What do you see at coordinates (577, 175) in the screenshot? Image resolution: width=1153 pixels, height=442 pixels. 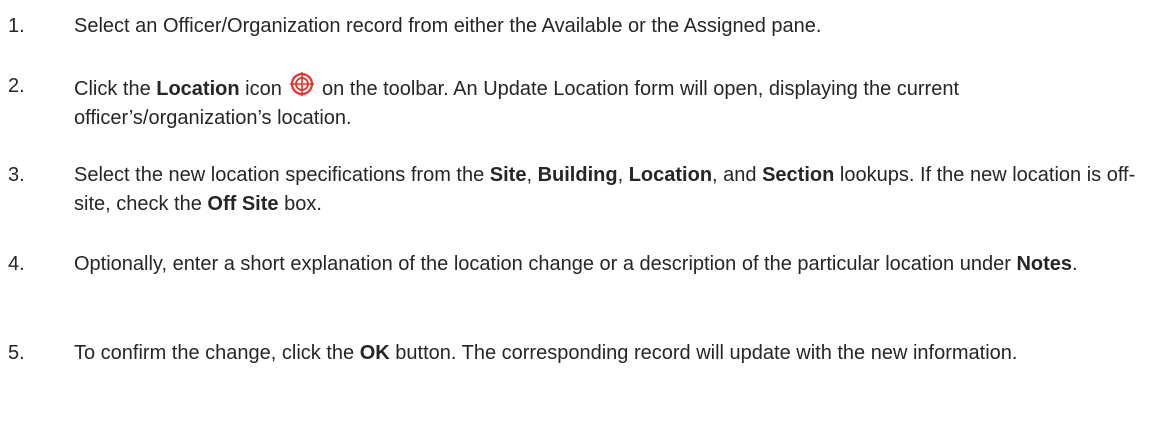 I see `ui-term-building: Building` at bounding box center [577, 175].